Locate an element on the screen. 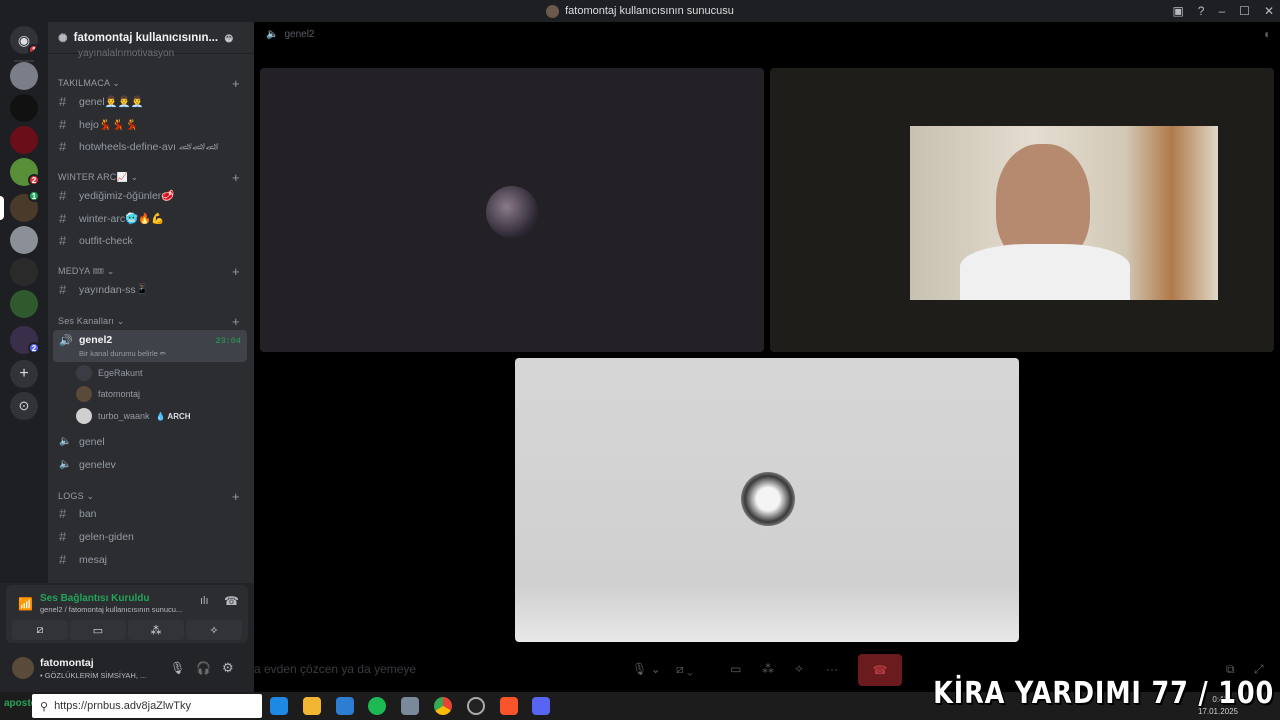  category-medya: MEDYA 🎟 ⌄ + is located at coordinates (149, 271).